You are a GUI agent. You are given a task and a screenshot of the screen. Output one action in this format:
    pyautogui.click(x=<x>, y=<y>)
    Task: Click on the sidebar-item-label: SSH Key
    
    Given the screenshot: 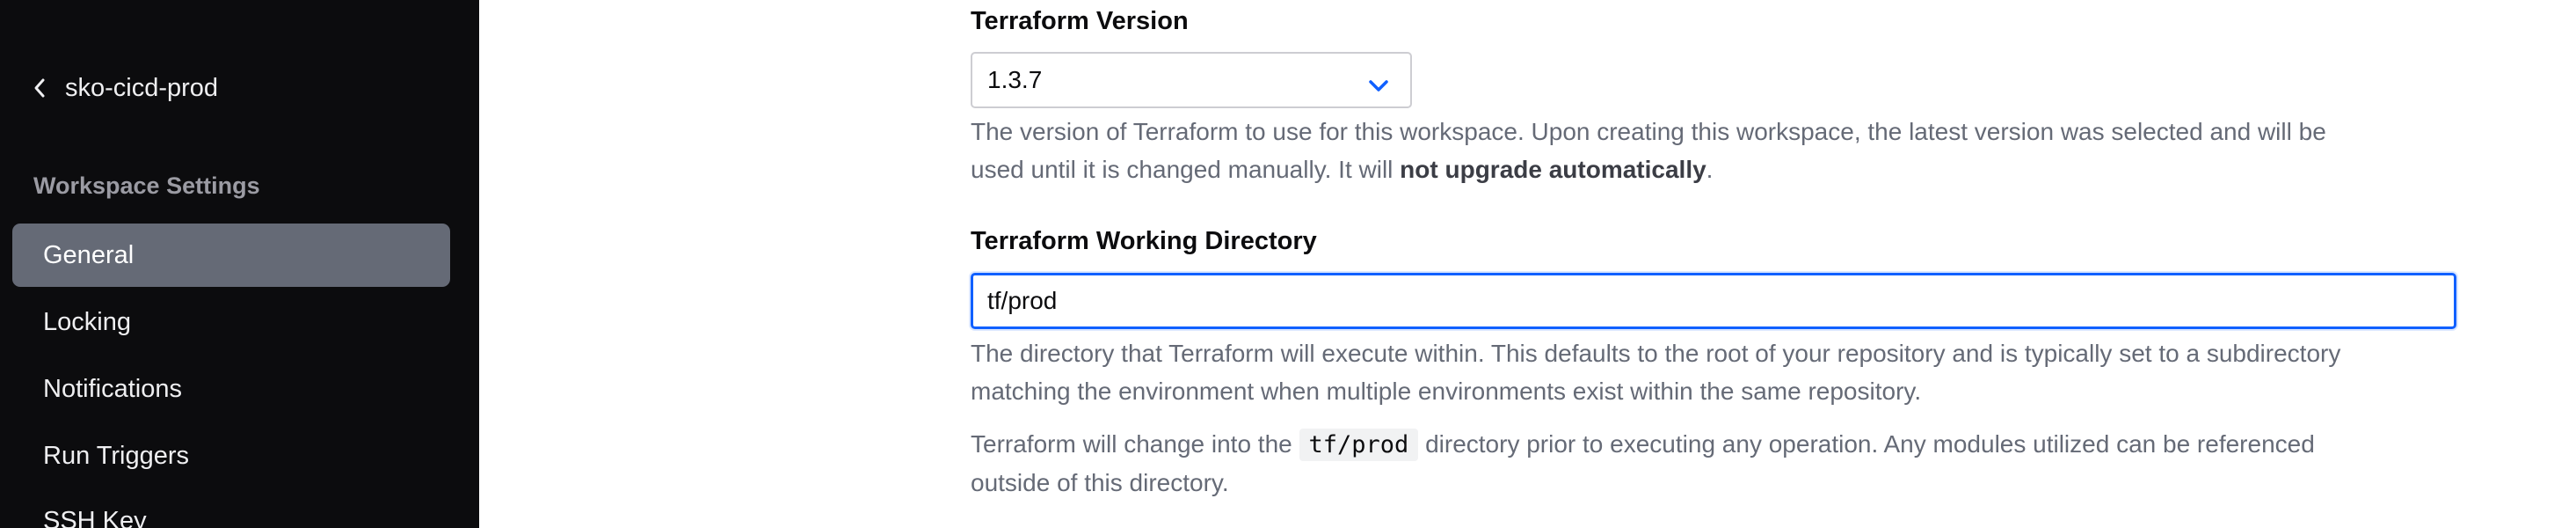 What is the action you would take?
    pyautogui.click(x=95, y=517)
    